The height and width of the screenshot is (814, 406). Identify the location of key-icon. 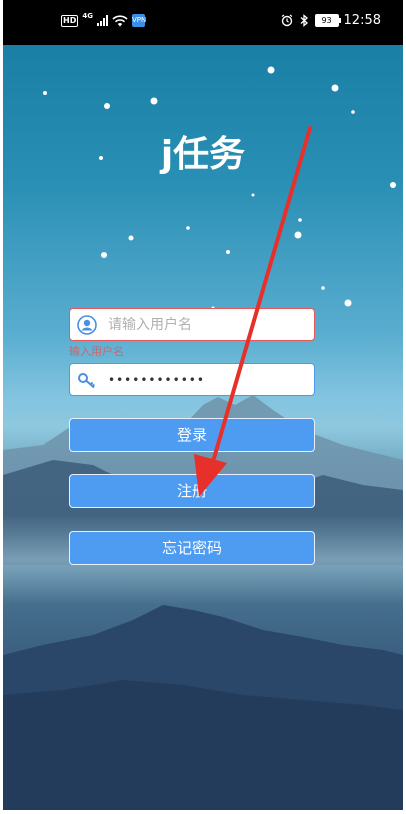
(87, 381).